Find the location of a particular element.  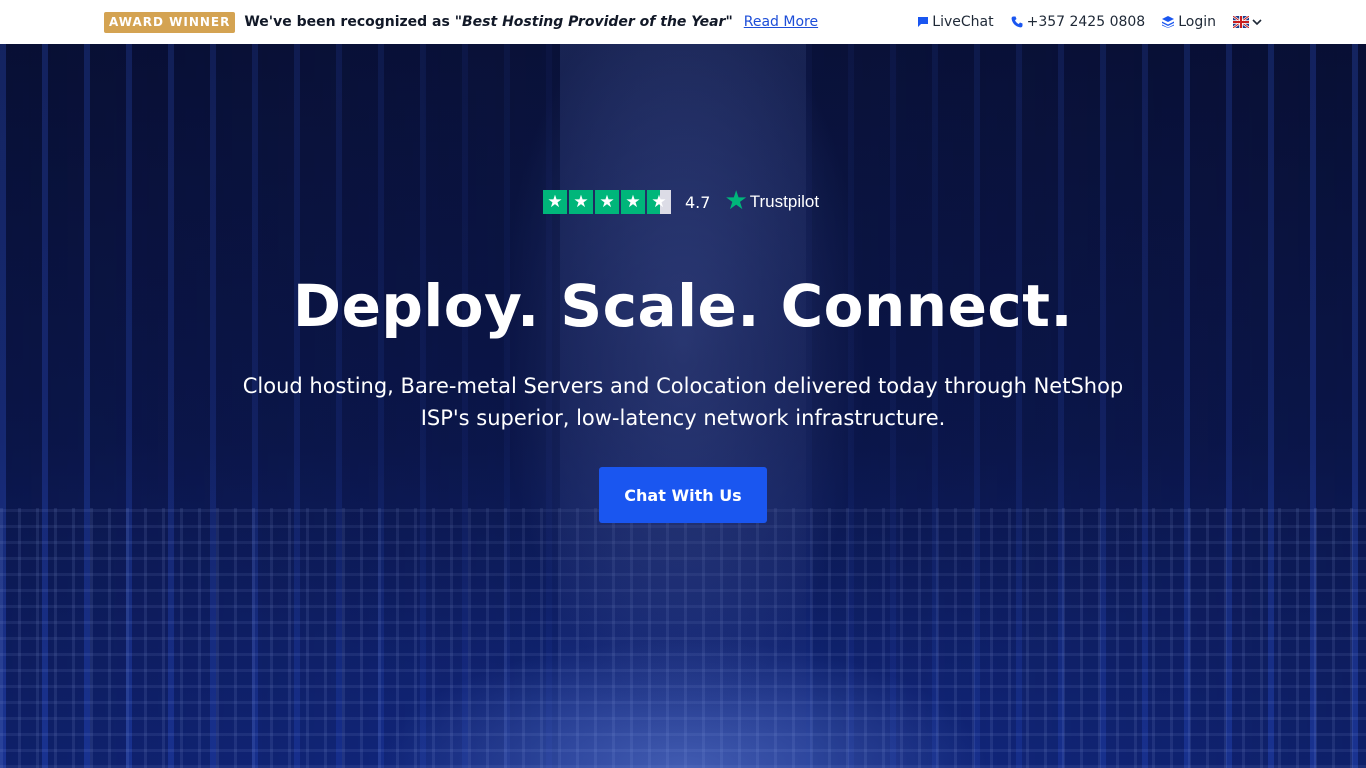

uk-flag-icon is located at coordinates (1241, 22).